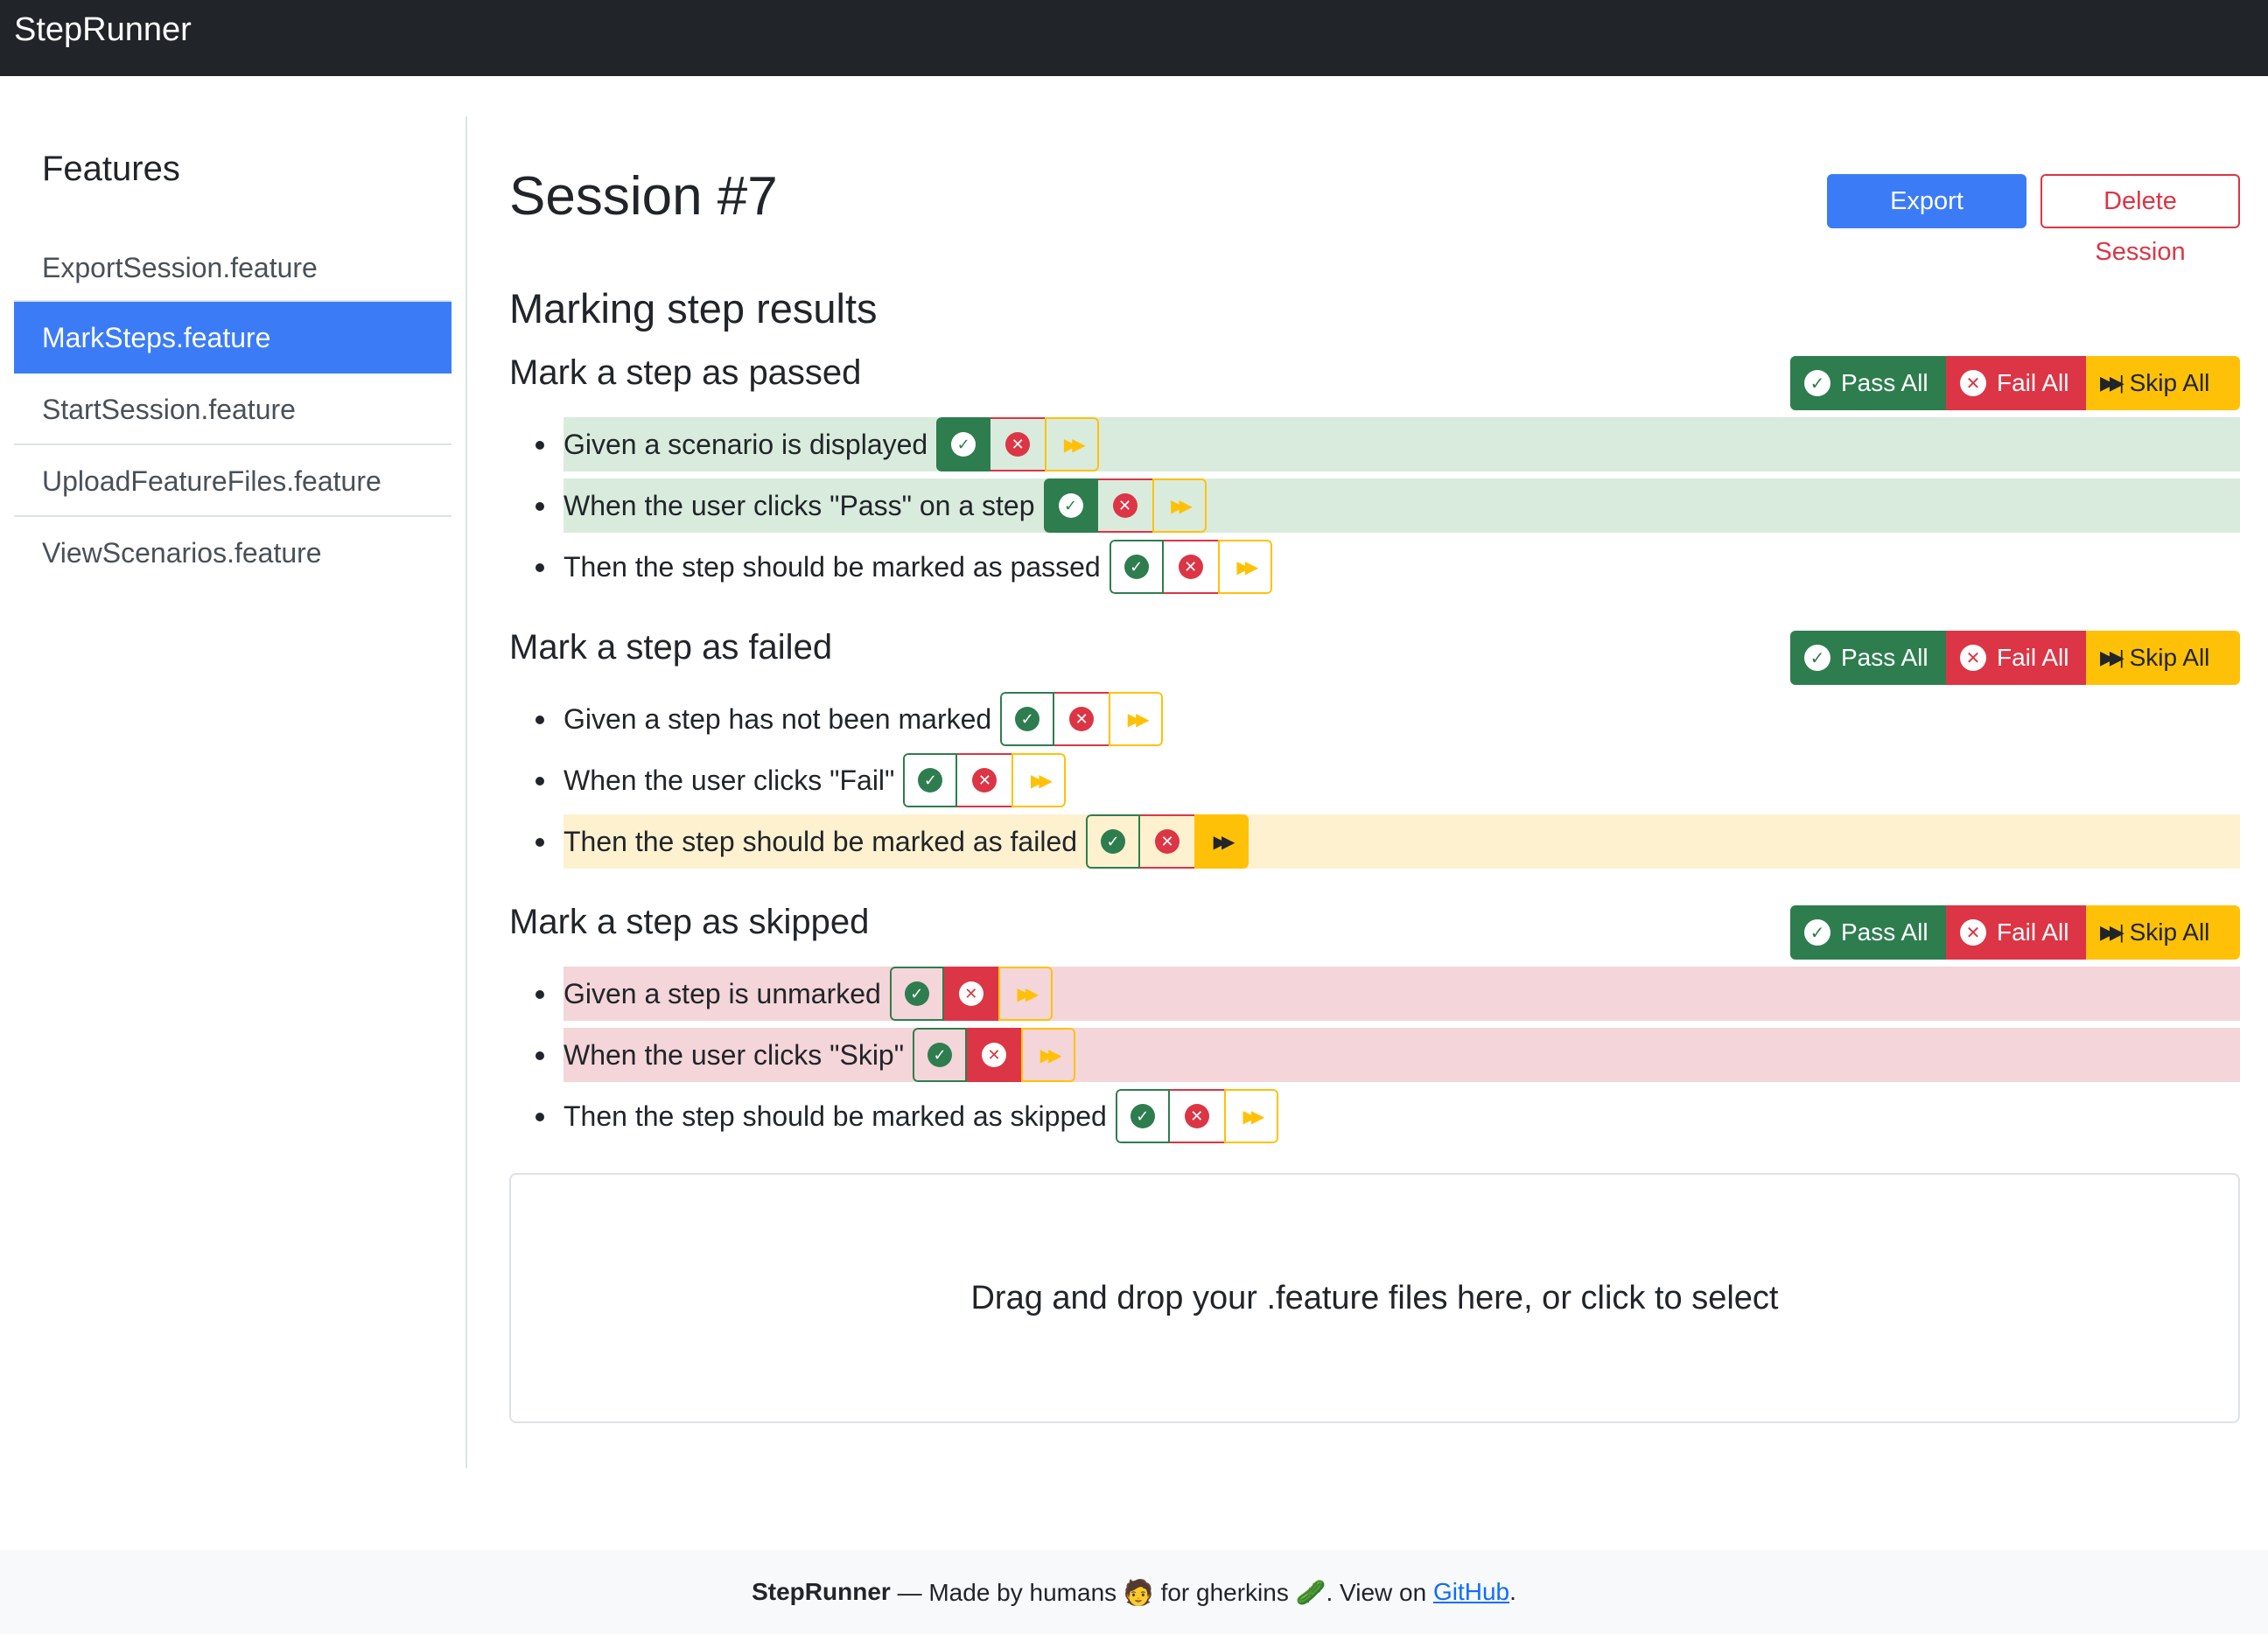  What do you see at coordinates (746, 444) in the screenshot?
I see `step-text: Given a scenario is displayed` at bounding box center [746, 444].